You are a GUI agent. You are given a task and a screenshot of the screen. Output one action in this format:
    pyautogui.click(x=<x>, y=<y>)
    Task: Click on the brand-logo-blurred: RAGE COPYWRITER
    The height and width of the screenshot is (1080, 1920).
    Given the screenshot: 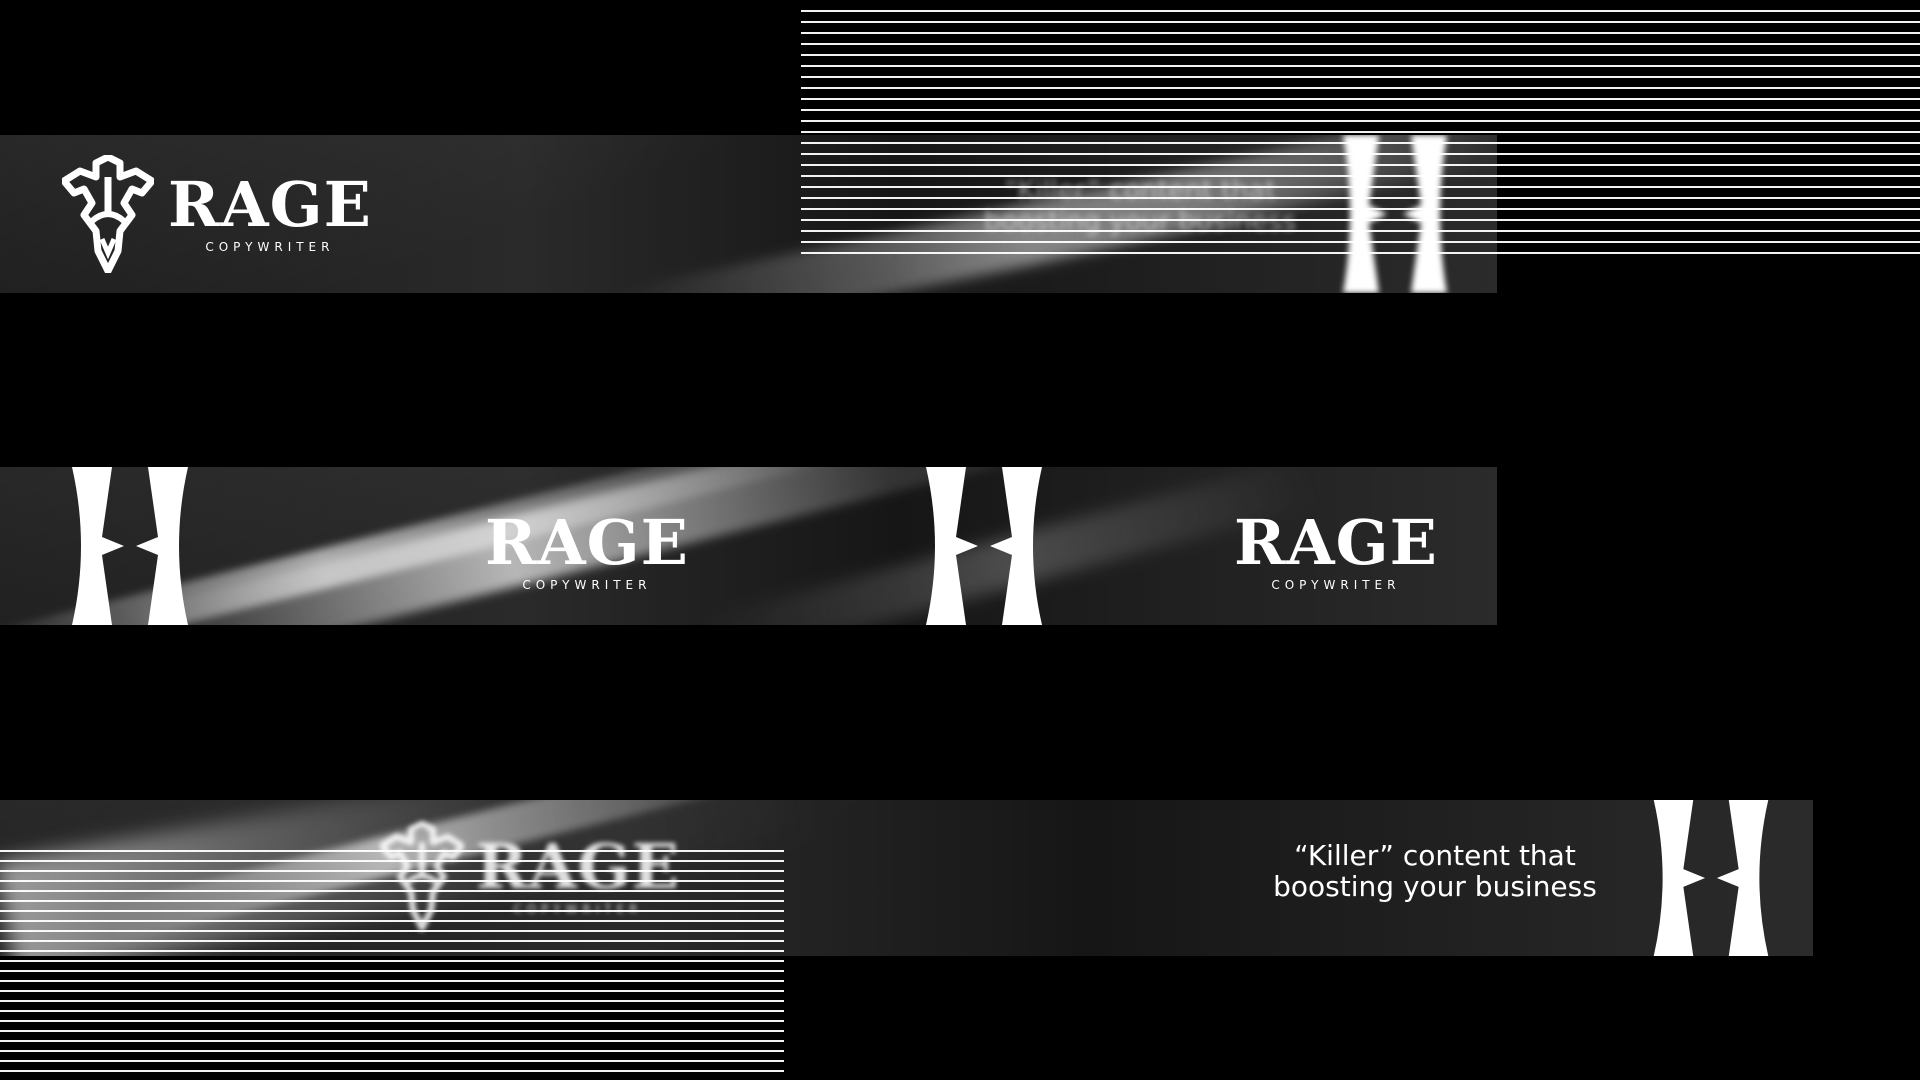 What is the action you would take?
    pyautogui.click(x=530, y=876)
    